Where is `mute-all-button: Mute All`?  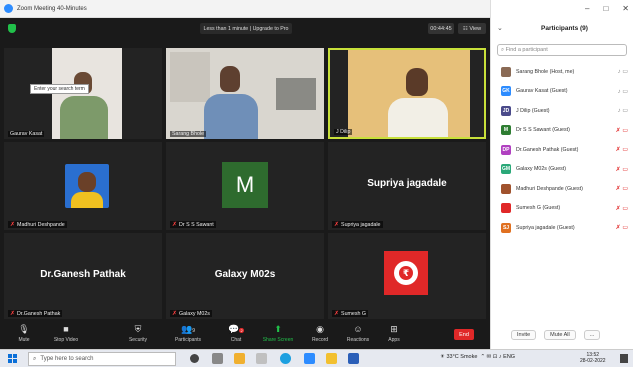
mute-all-button: Mute All is located at coordinates (560, 335).